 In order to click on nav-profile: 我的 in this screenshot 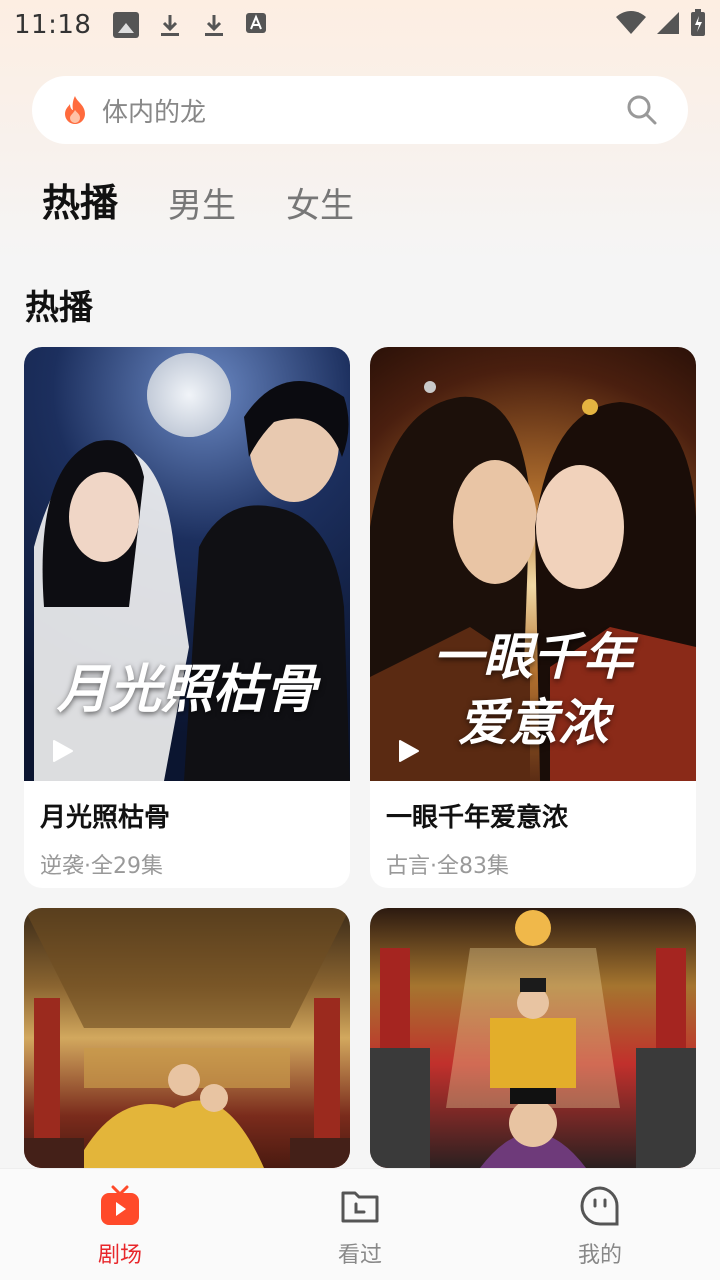, I will do `click(600, 1224)`.